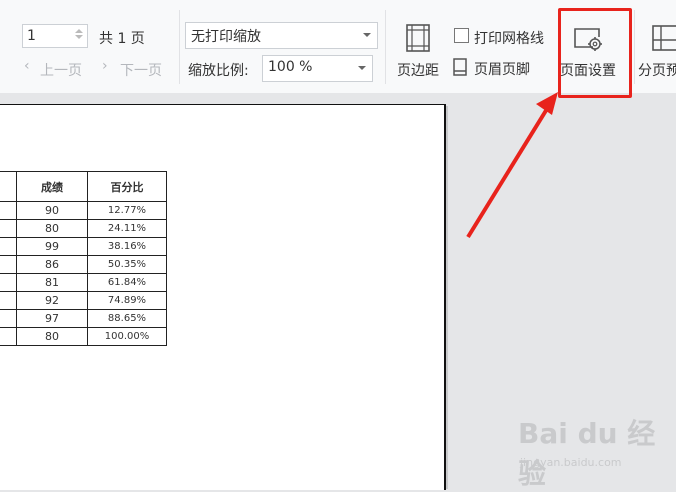  Describe the element at coordinates (587, 453) in the screenshot. I see `watermark-logo: Bai du 经验` at that location.